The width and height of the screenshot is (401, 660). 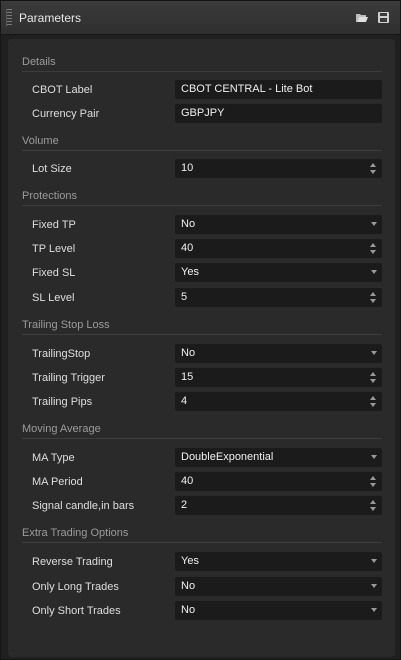 I want to click on title-bar: Parameters, so click(x=200, y=18).